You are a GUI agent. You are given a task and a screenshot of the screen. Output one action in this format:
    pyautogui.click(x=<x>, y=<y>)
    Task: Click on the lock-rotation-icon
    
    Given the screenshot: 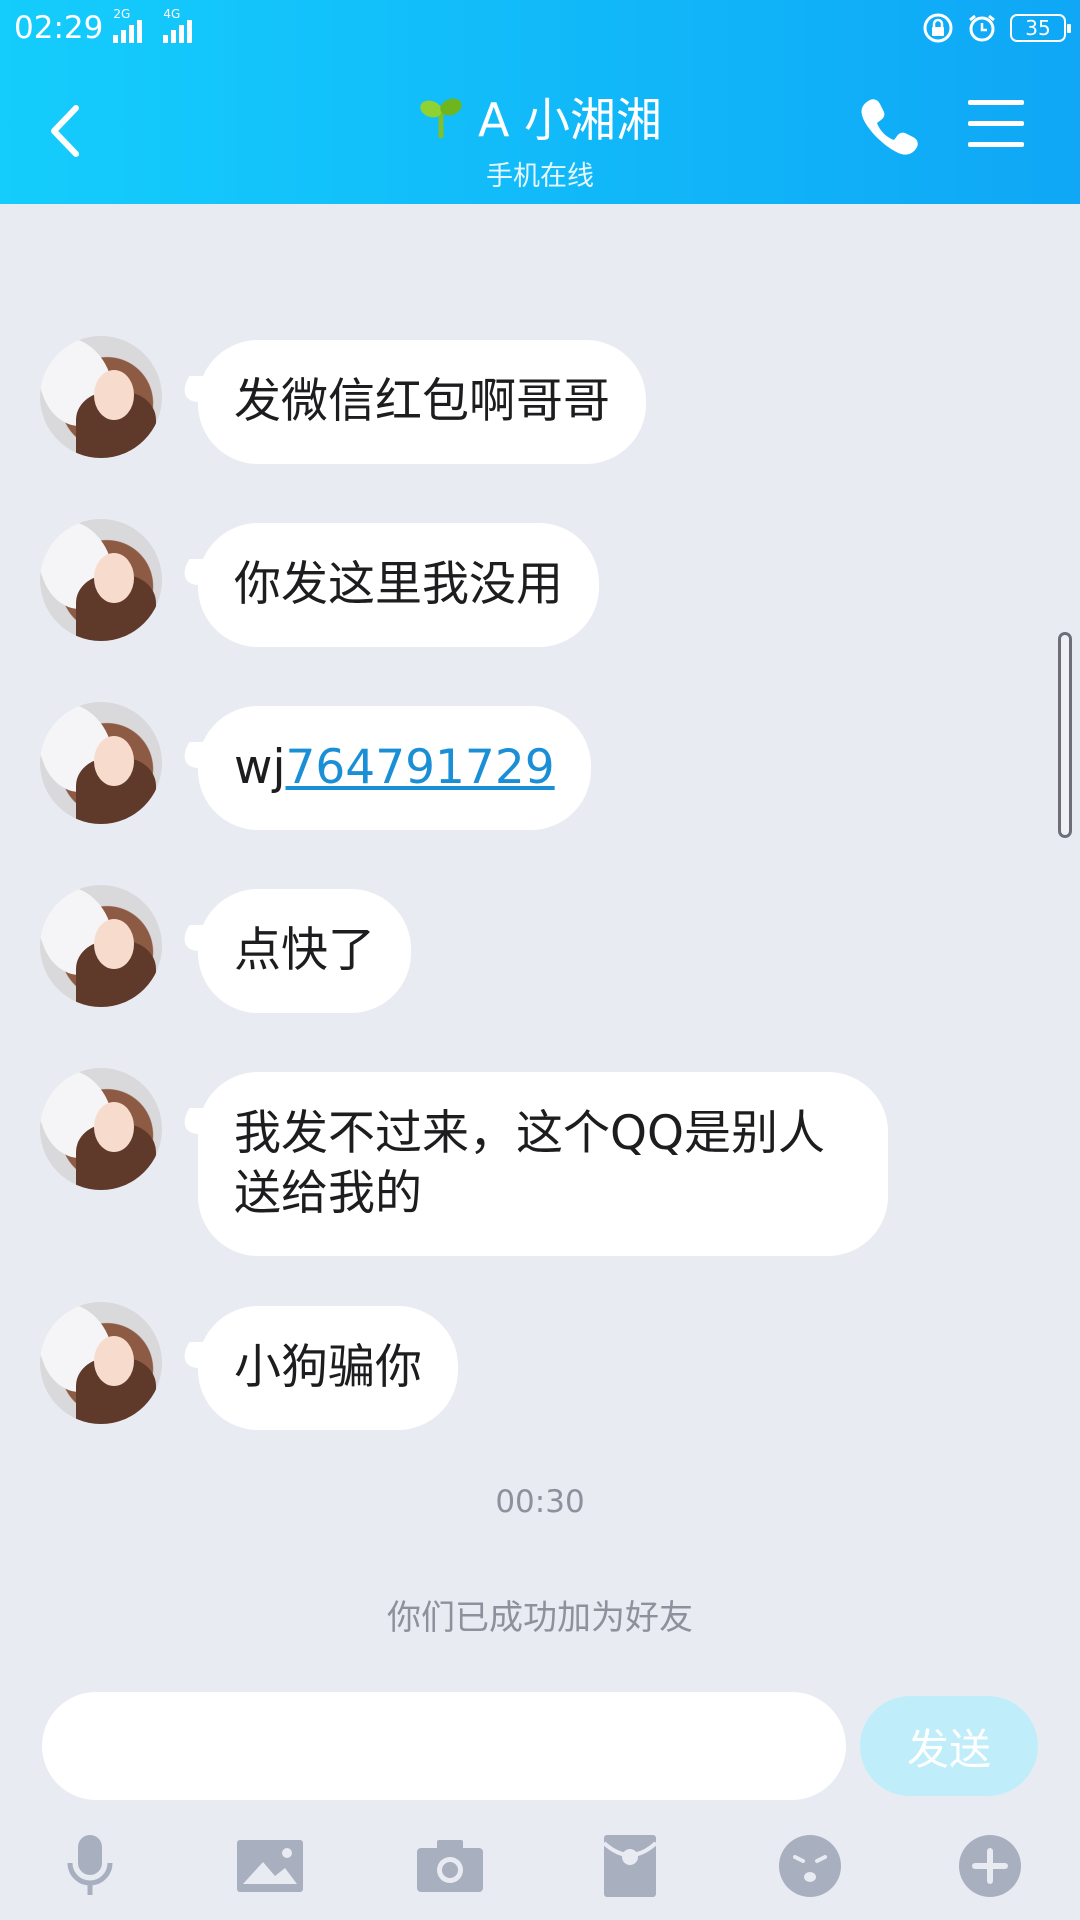 What is the action you would take?
    pyautogui.click(x=938, y=28)
    